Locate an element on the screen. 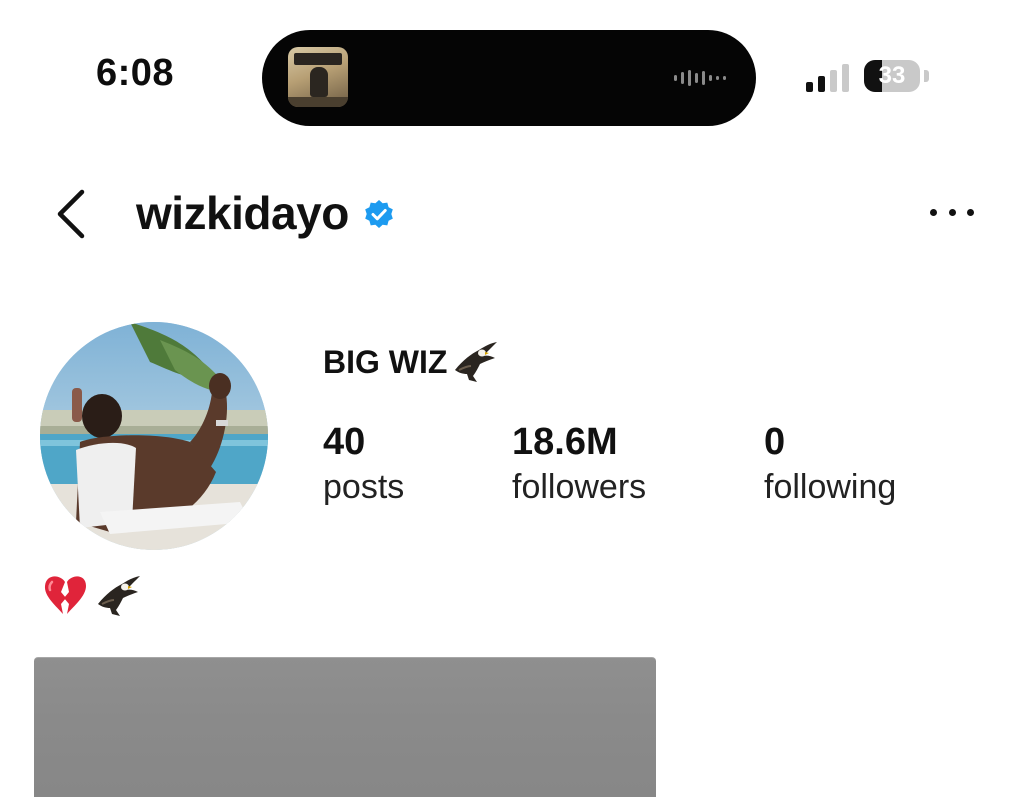 This screenshot has height=797, width=1024. battery-icon: 33 is located at coordinates (892, 76).